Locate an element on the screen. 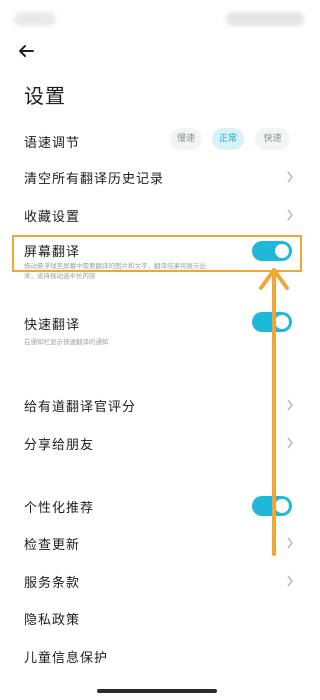 Image resolution: width=320 pixels, height=700 pixels. orange-up-arrow is located at coordinates (273, 412).